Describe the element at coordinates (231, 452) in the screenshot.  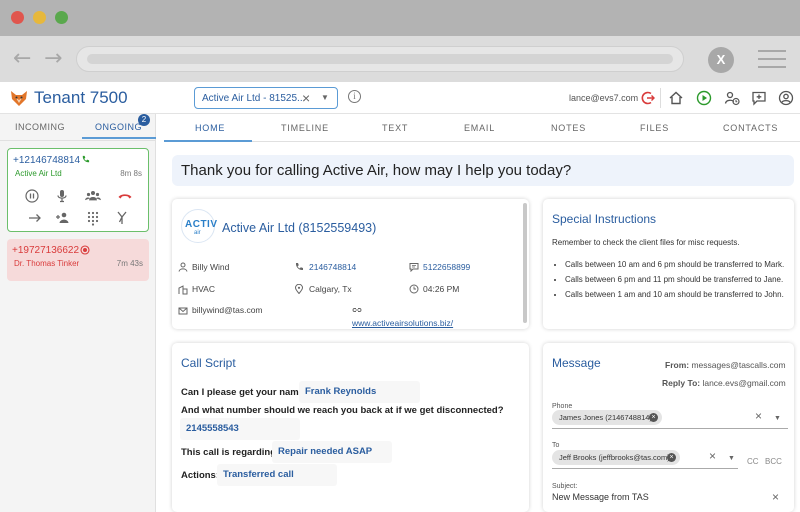
I see `script-question-regarding: This call is regarding?` at that location.